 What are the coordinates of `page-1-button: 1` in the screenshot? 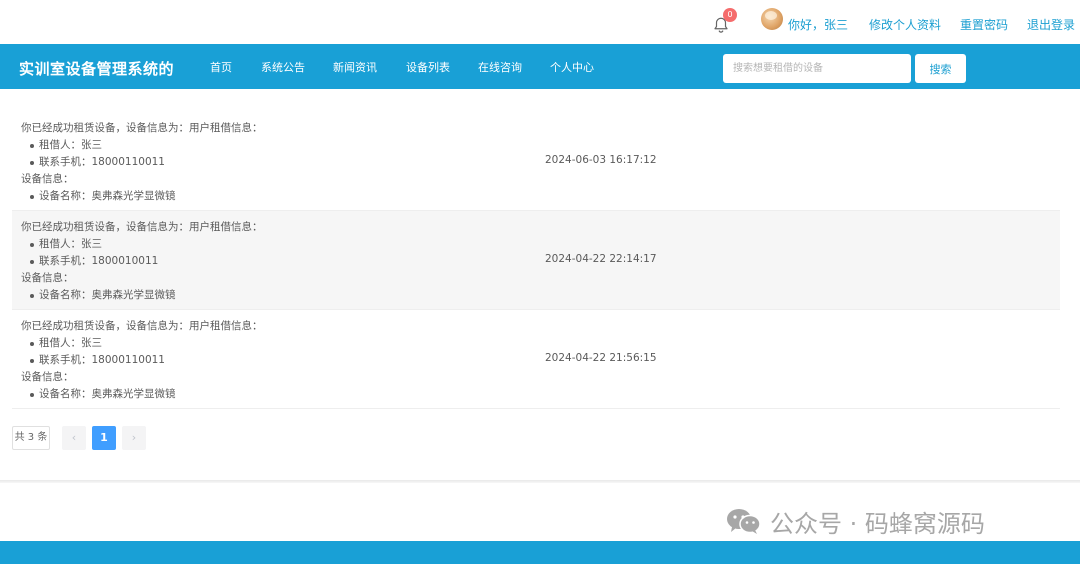 It's located at (104, 438).